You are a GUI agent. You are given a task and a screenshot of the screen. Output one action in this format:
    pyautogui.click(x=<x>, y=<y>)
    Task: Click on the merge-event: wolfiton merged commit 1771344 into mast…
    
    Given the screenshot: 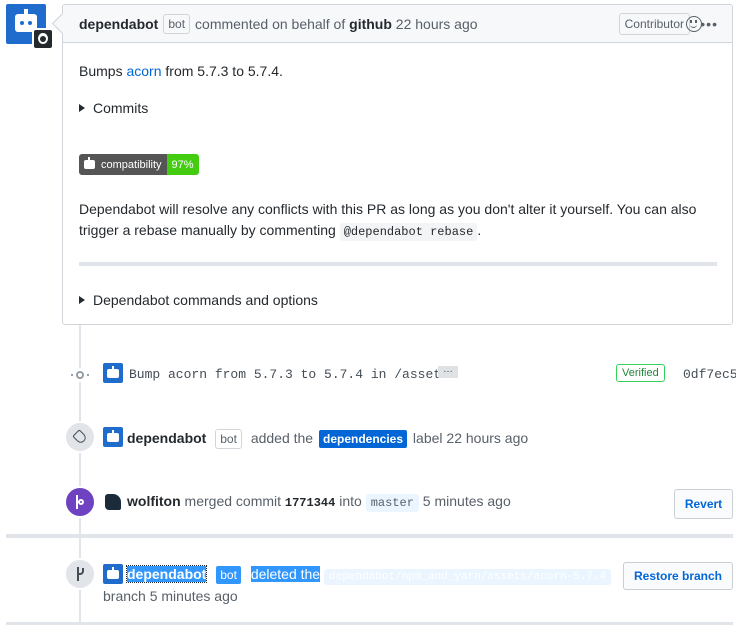 What is the action you would take?
    pyautogui.click(x=319, y=502)
    